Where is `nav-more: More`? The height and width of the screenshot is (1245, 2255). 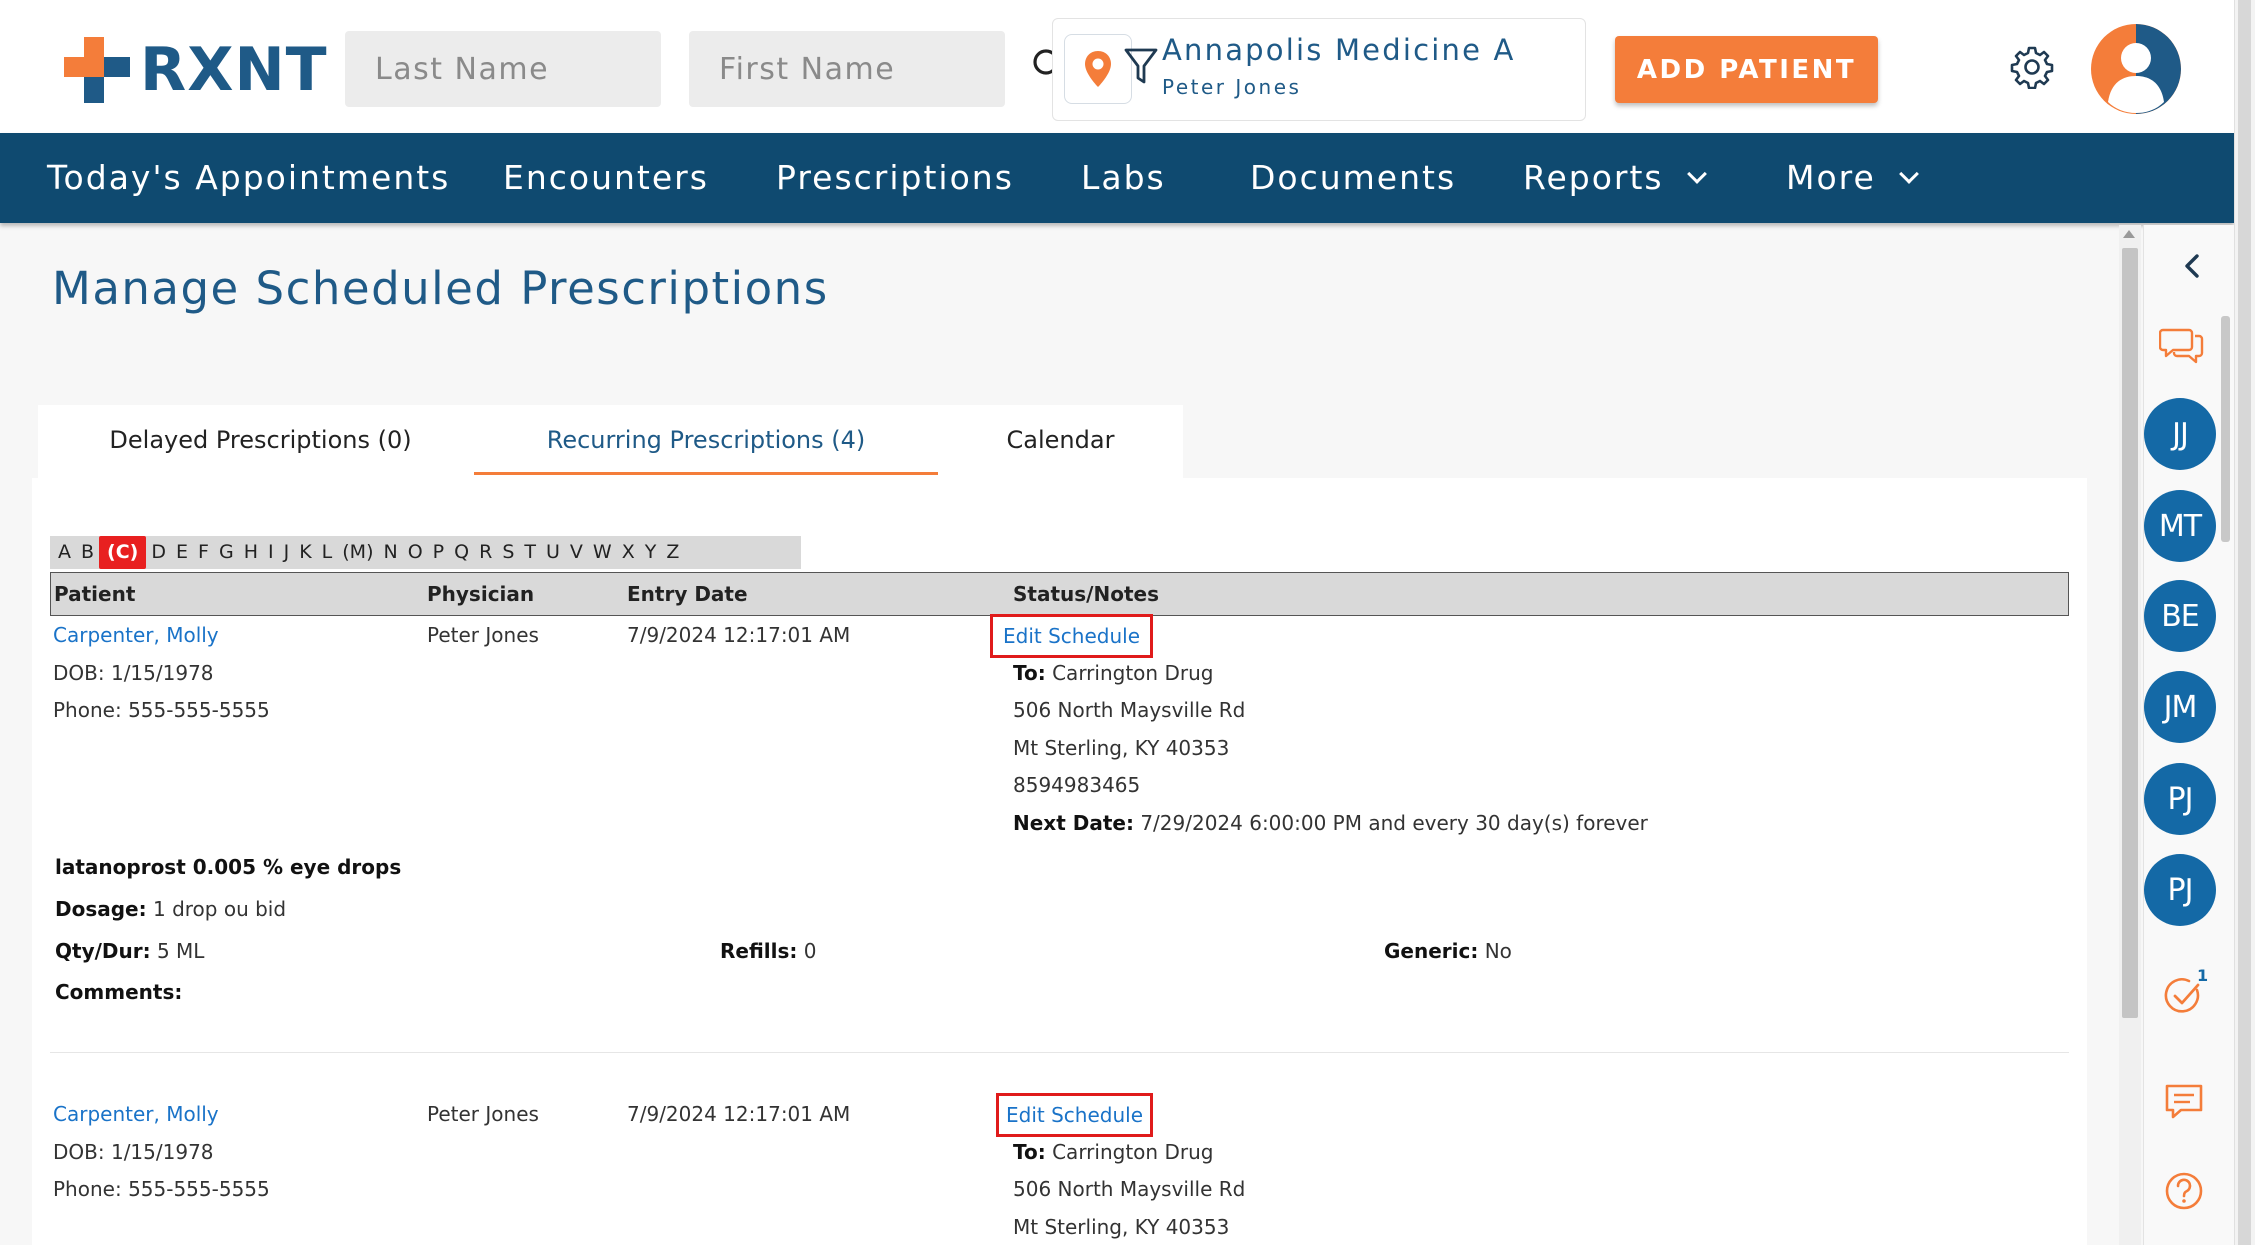 nav-more: More is located at coordinates (1852, 178).